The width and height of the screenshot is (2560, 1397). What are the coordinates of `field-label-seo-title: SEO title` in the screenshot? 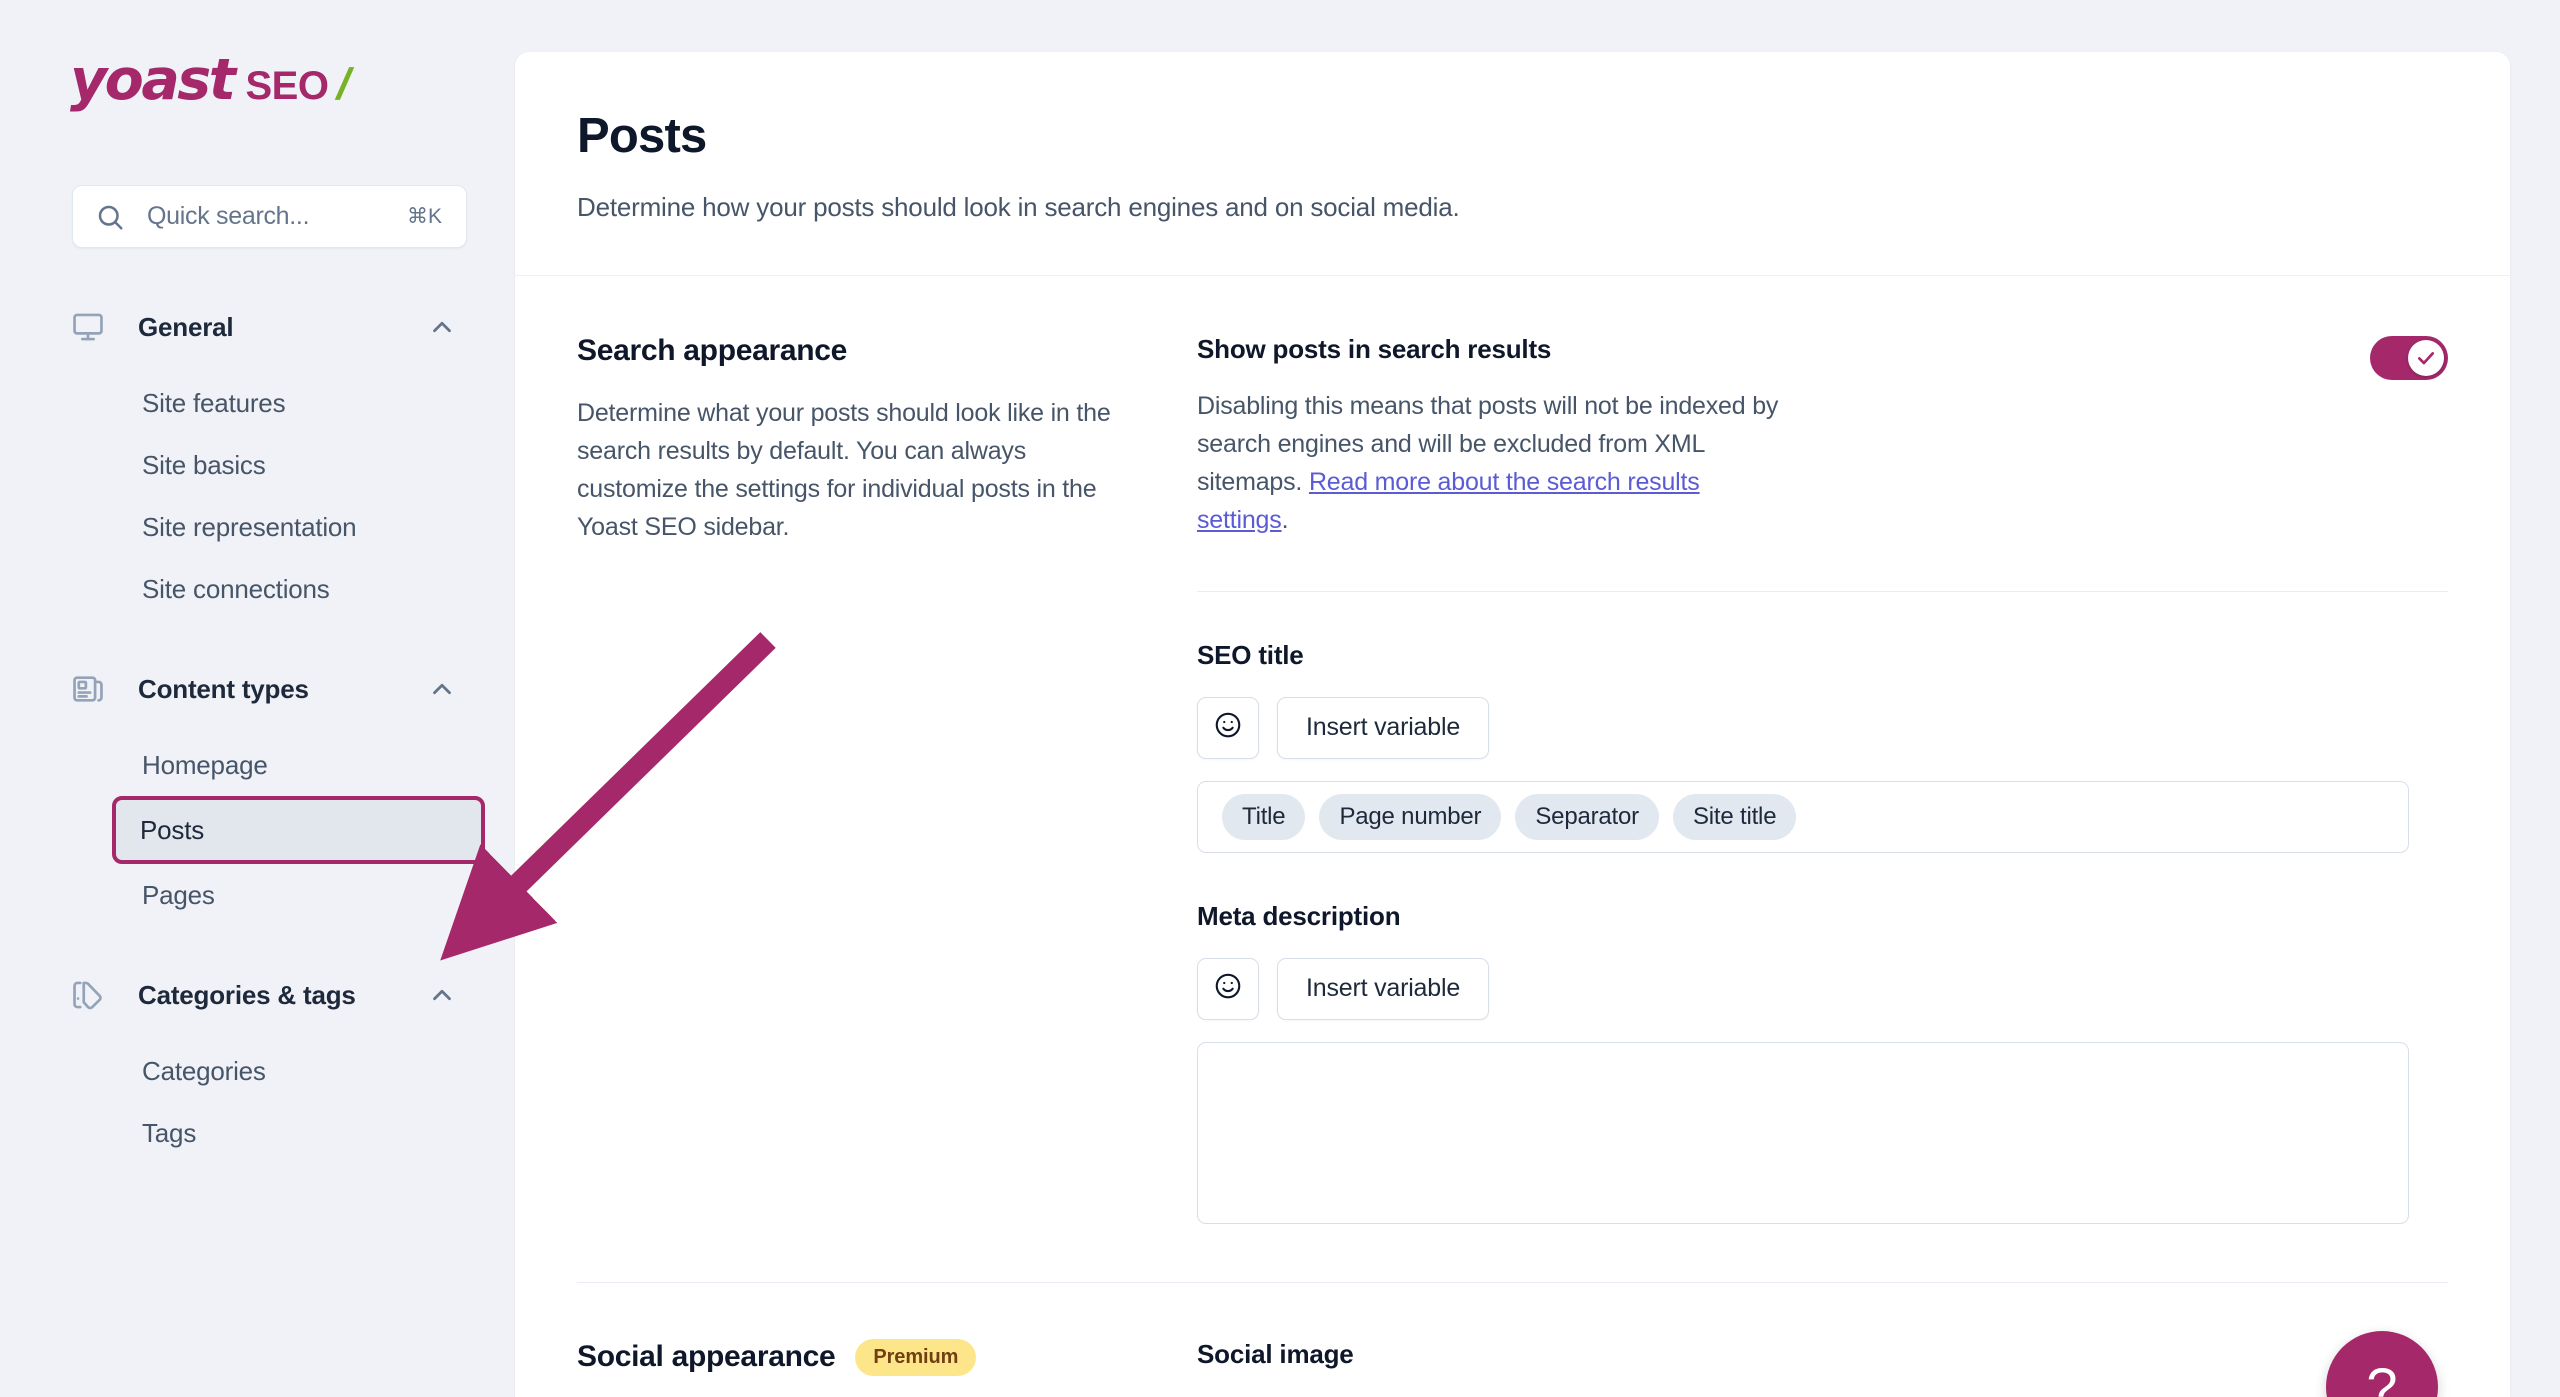 It's located at (1250, 654).